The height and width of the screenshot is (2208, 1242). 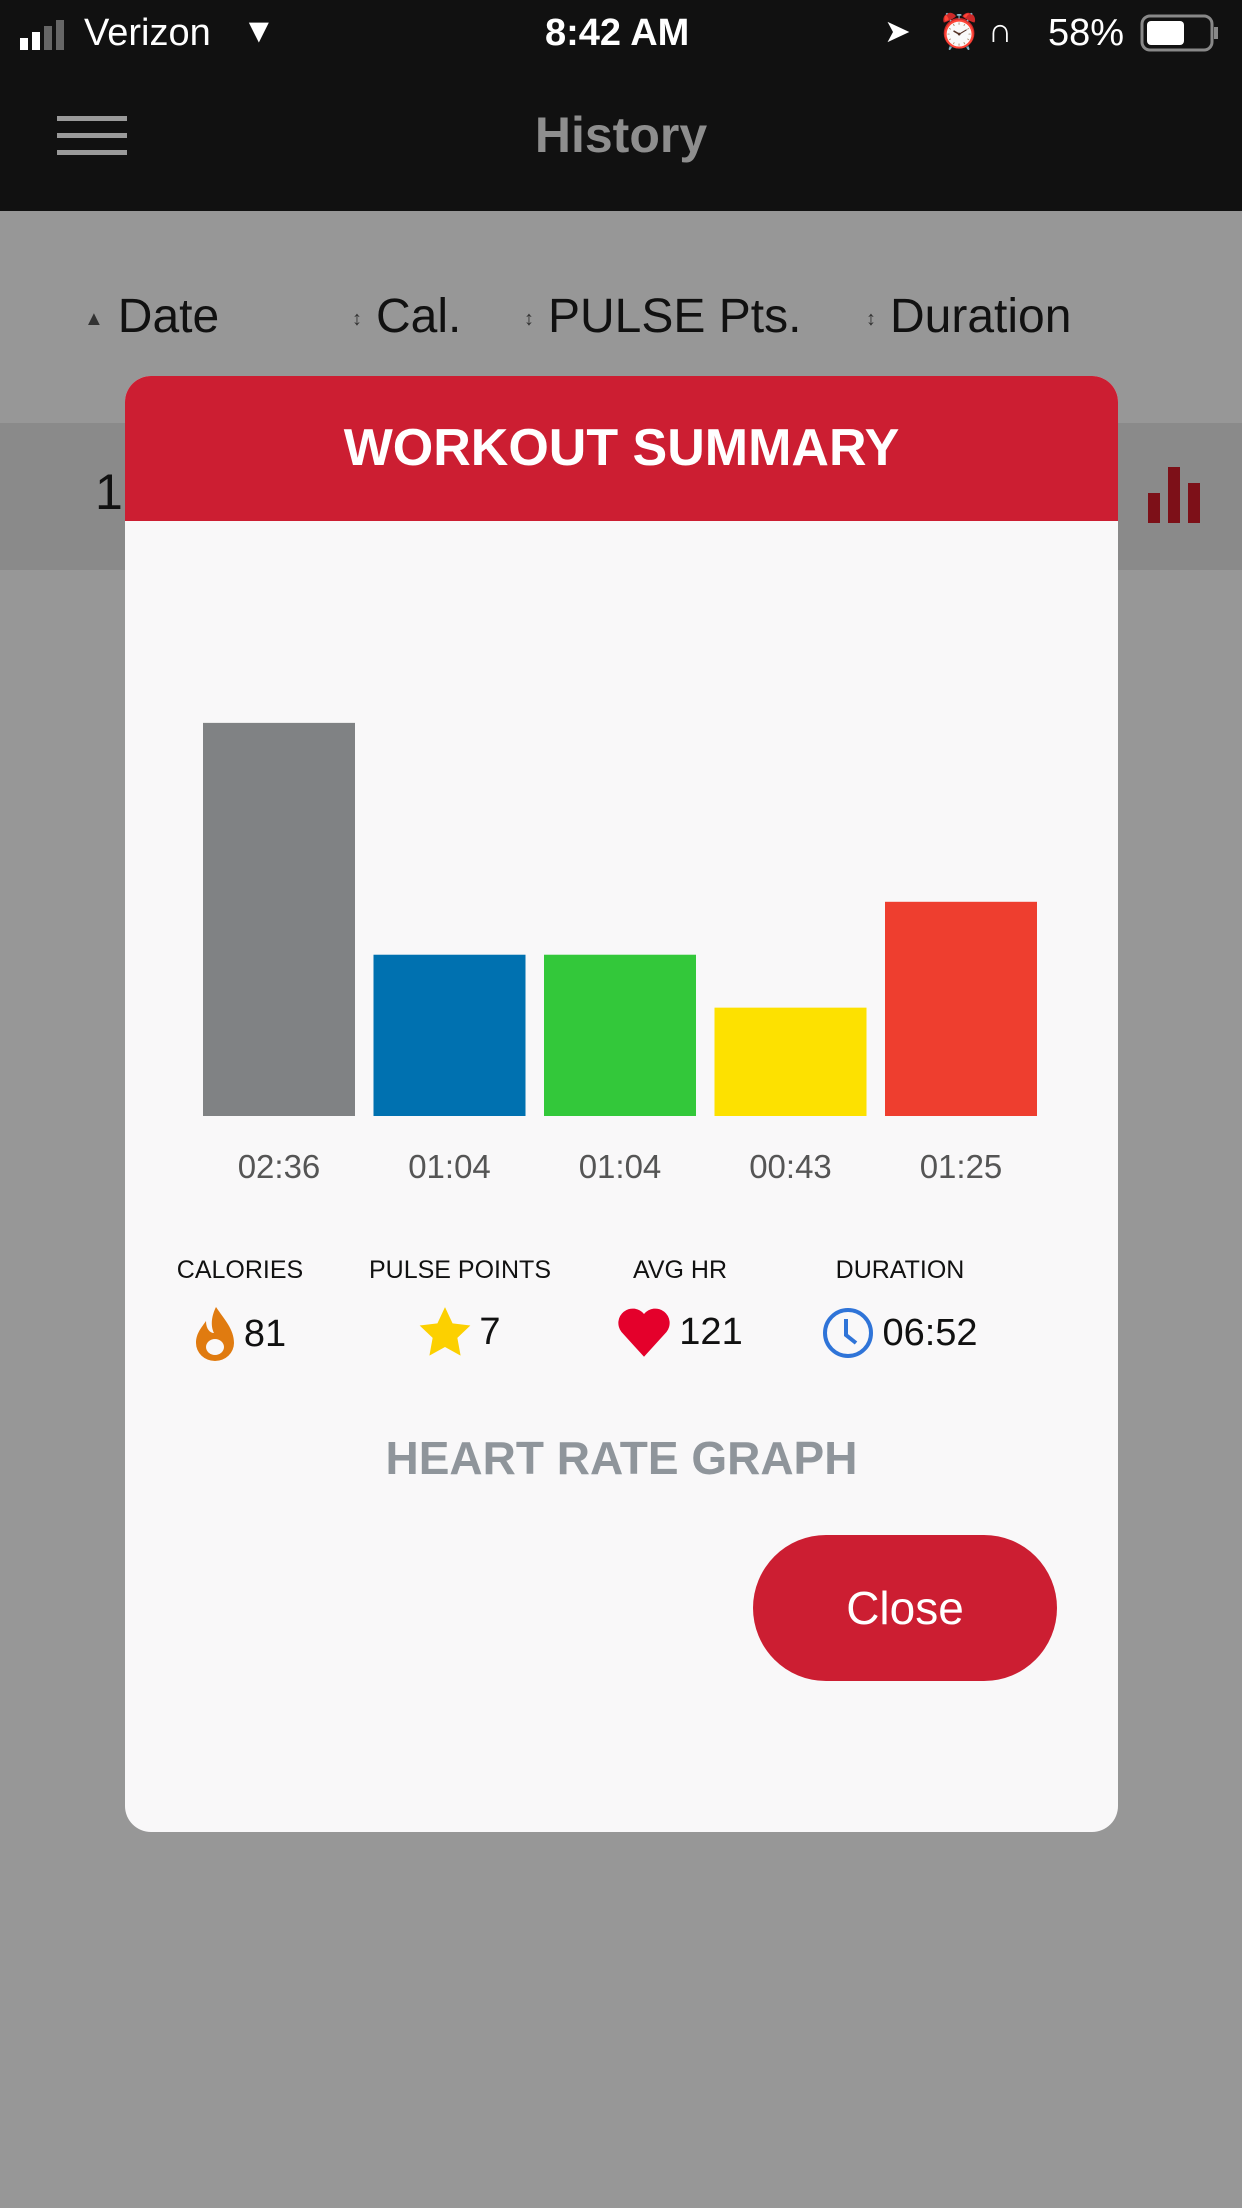 I want to click on bar-label: 02:36, so click(x=279, y=1166).